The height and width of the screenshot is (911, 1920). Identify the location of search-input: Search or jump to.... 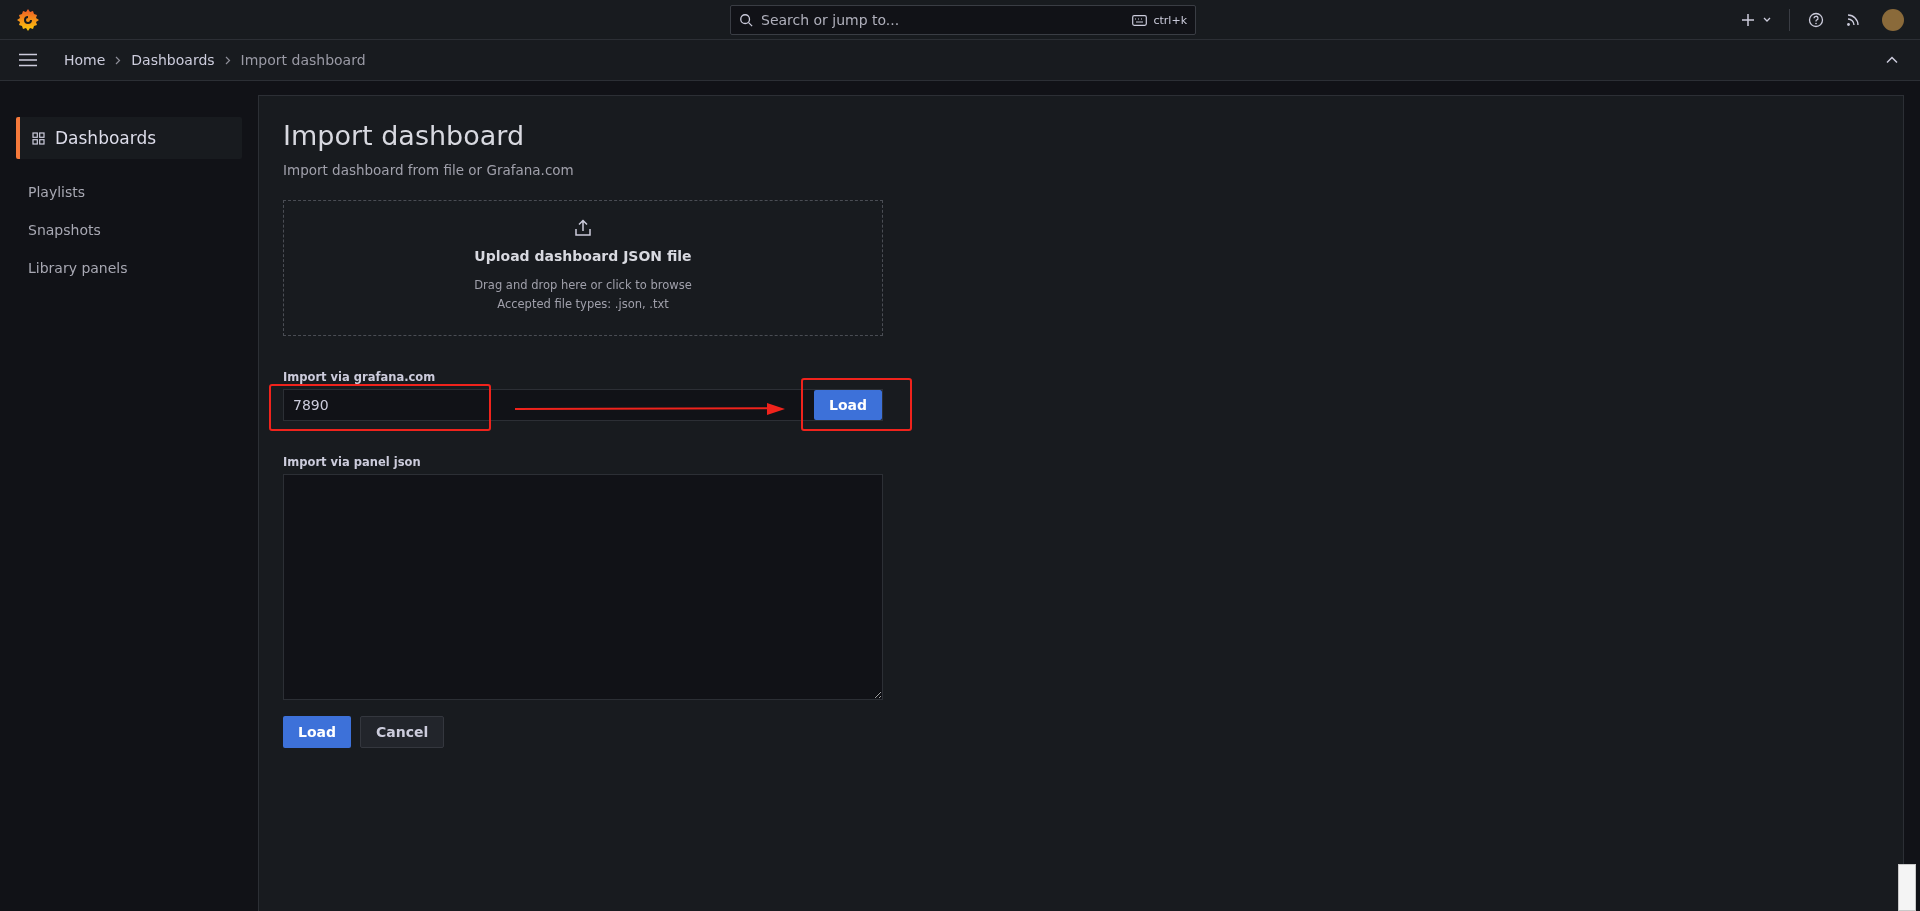
(943, 20).